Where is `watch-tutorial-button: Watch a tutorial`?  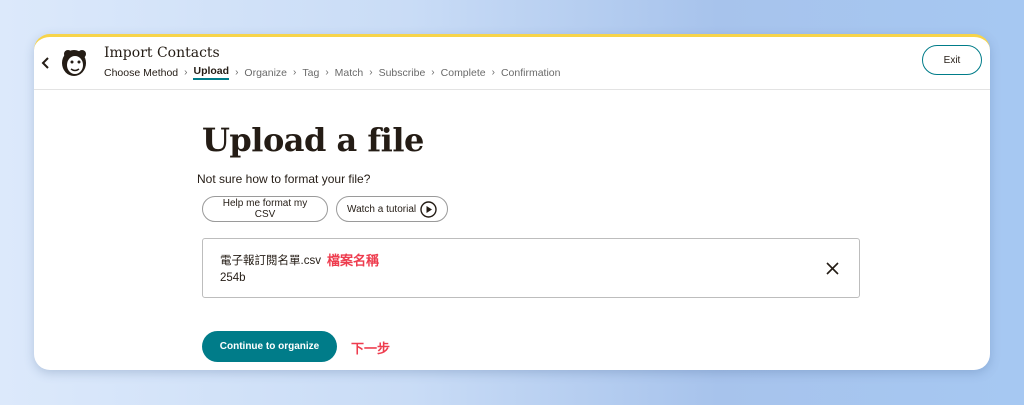 watch-tutorial-button: Watch a tutorial is located at coordinates (392, 209).